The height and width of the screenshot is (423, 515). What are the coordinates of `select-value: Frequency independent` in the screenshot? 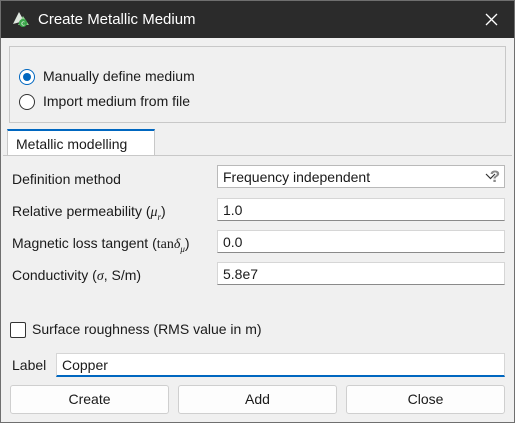 It's located at (297, 177).